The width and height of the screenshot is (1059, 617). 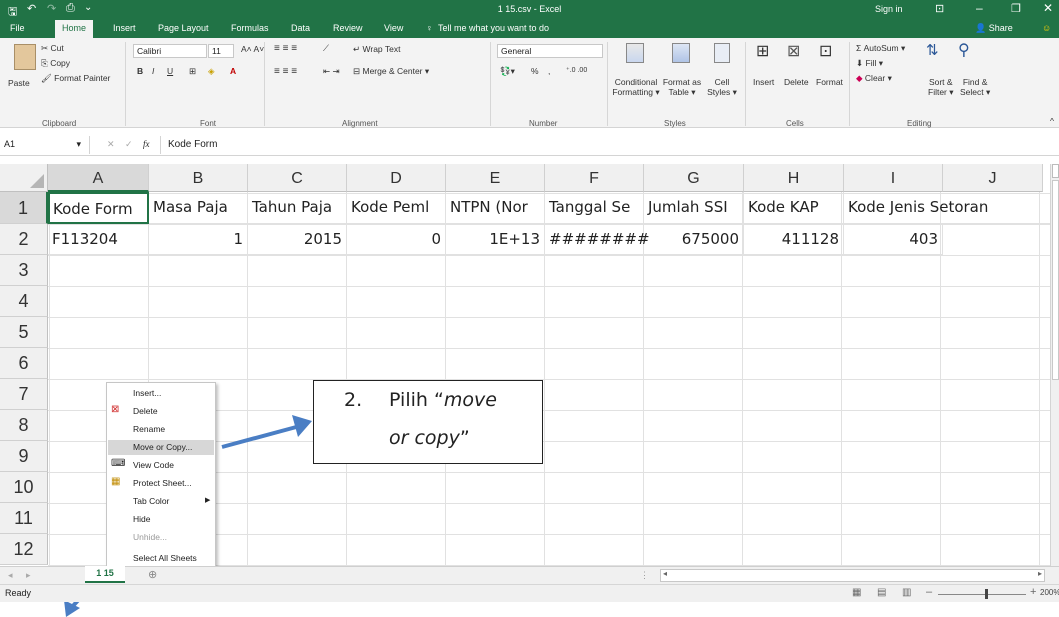 What do you see at coordinates (694, 178) in the screenshot?
I see `col-header-g: G` at bounding box center [694, 178].